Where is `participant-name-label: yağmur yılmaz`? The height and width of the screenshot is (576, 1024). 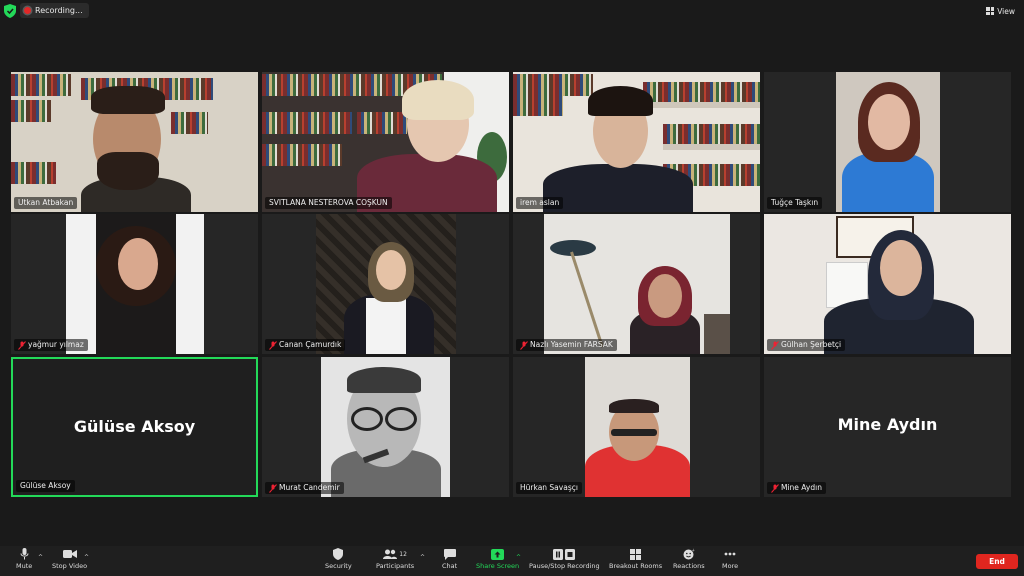
participant-name-label: yağmur yılmaz is located at coordinates (51, 345).